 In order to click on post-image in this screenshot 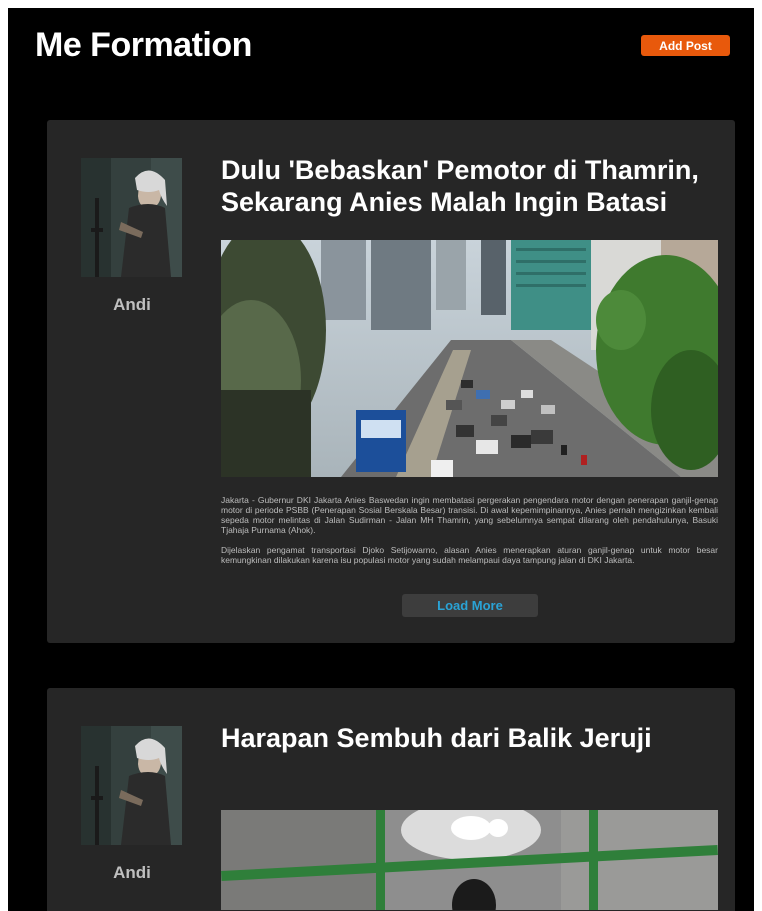, I will do `click(469, 860)`.